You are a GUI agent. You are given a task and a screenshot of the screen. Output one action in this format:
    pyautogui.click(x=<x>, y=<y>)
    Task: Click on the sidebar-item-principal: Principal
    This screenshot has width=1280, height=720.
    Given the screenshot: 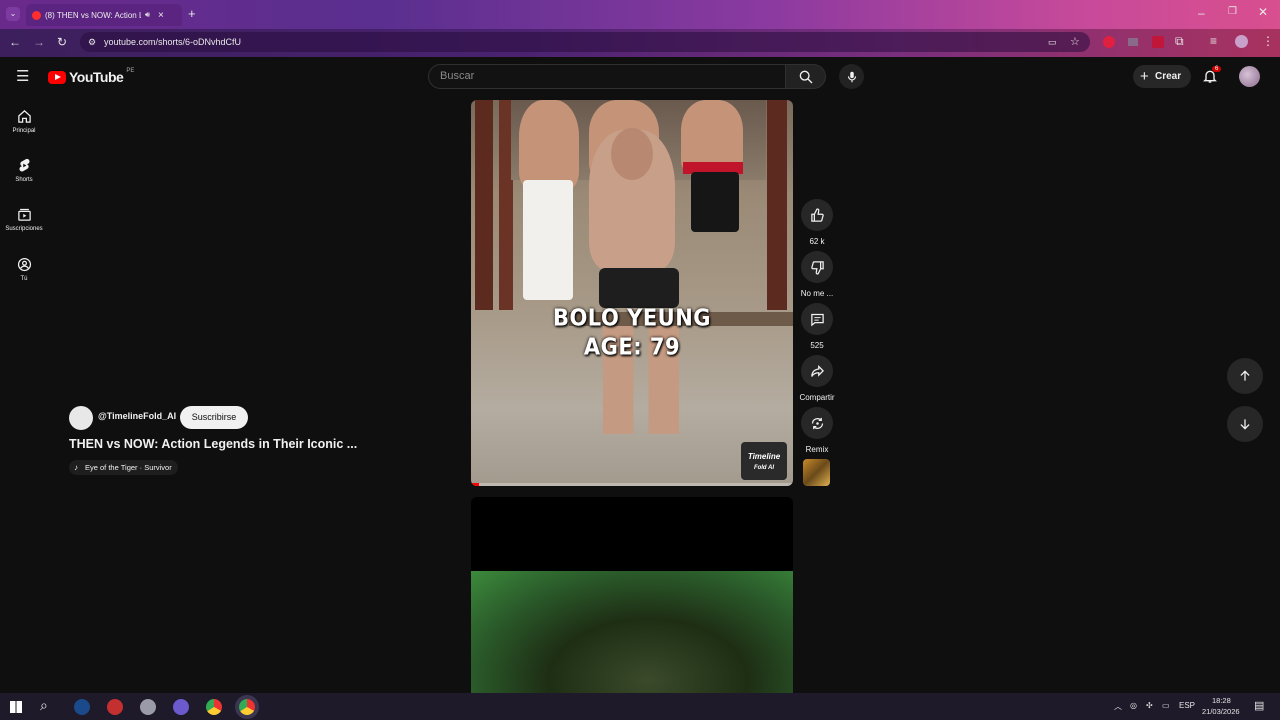 What is the action you would take?
    pyautogui.click(x=24, y=121)
    